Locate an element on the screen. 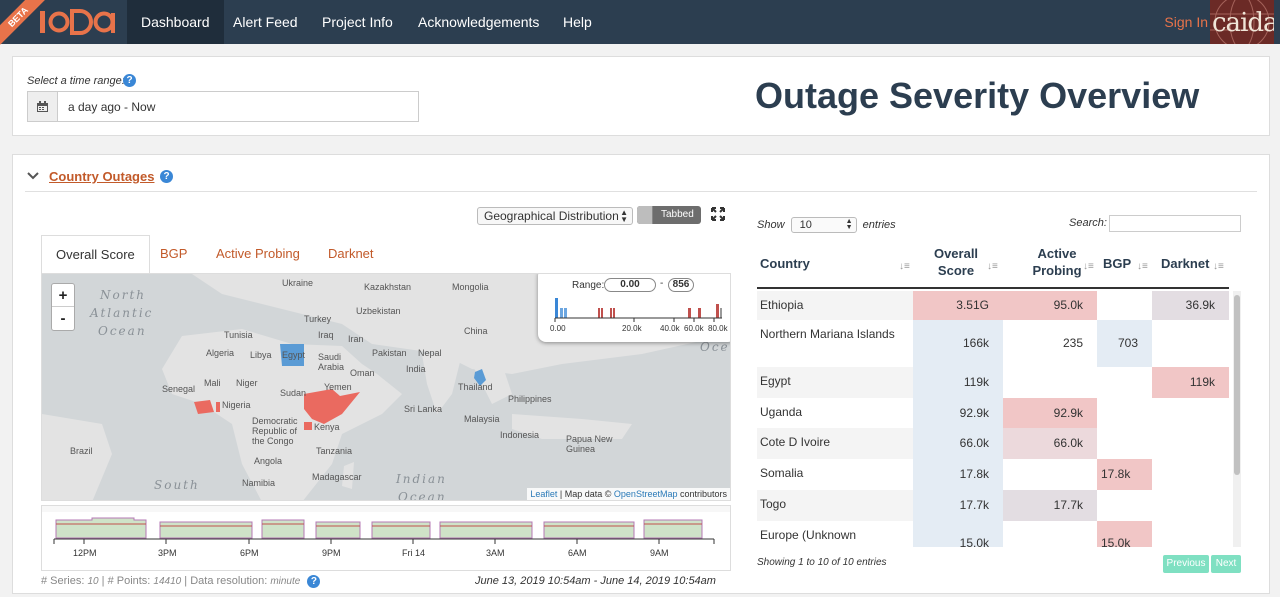 The image size is (1280, 597). country-outages-title: Country Outages is located at coordinates (101, 176).